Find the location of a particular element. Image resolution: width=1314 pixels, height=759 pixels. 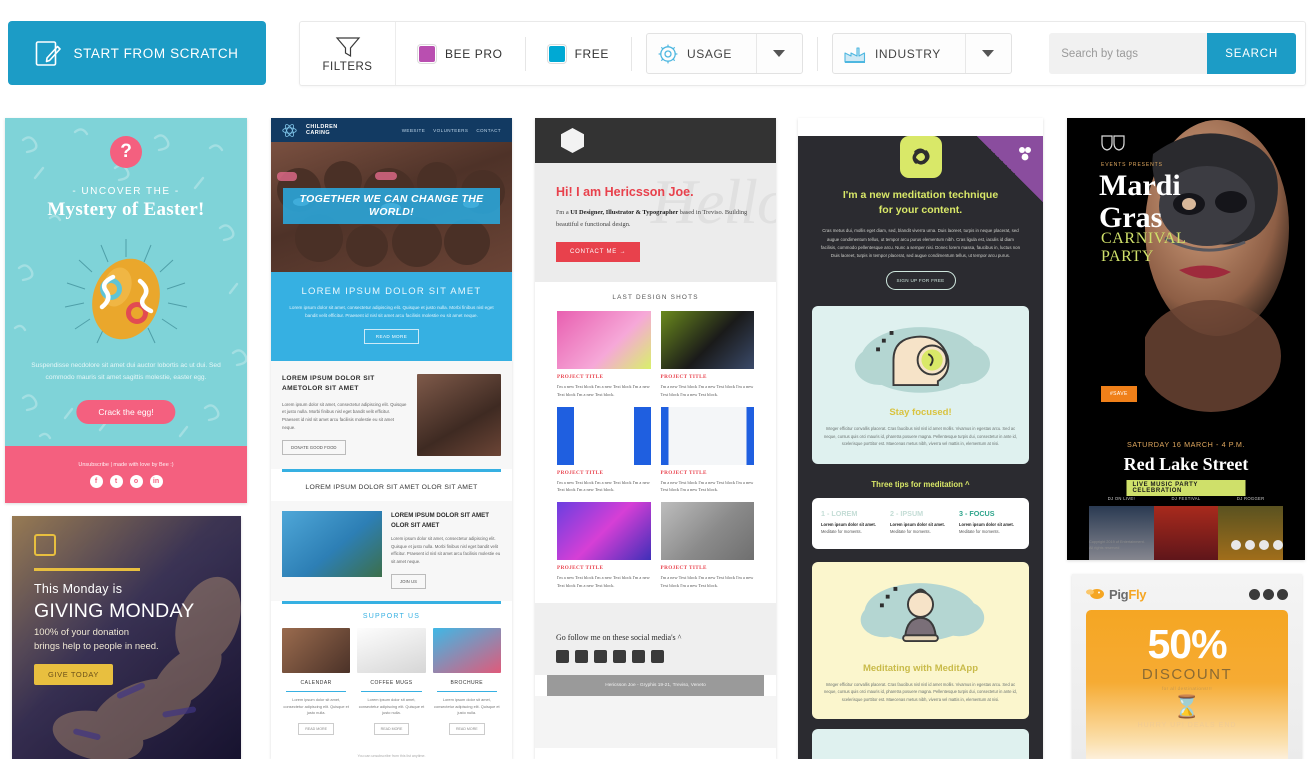

mardi-dj-labels: DJ ON LIVE! DJ FESTIVAL DJ ROGGER is located at coordinates (1186, 498).